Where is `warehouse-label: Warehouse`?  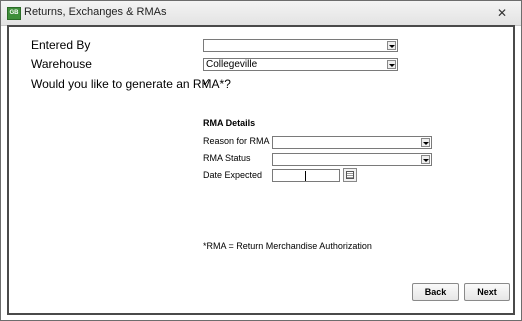
warehouse-label: Warehouse is located at coordinates (61, 64).